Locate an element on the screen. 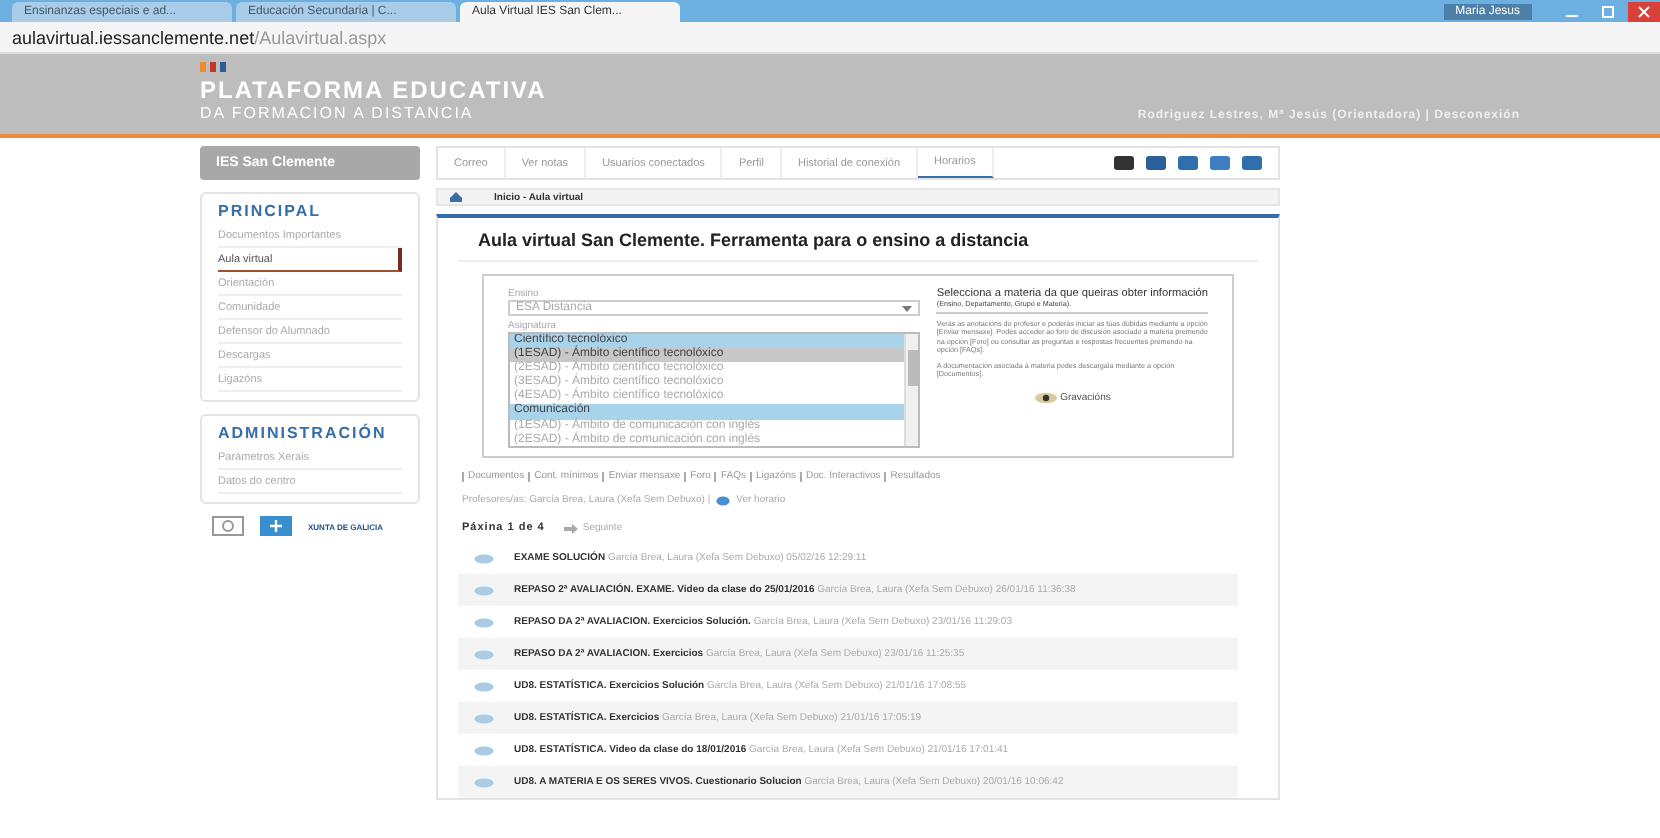  scrollbar is located at coordinates (911, 390).